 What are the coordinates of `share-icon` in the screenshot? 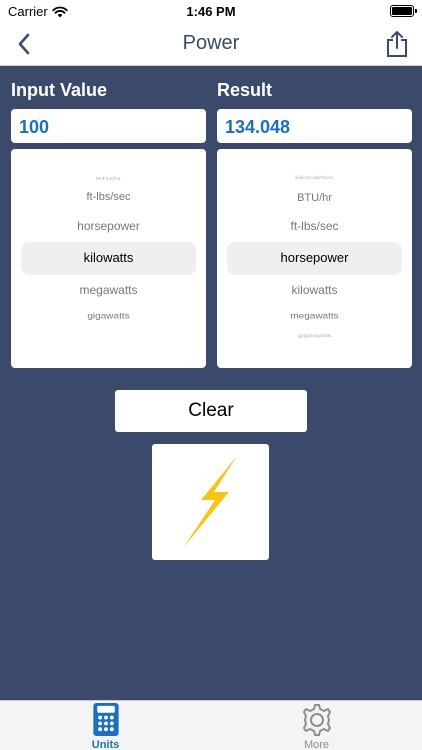 It's located at (397, 44).